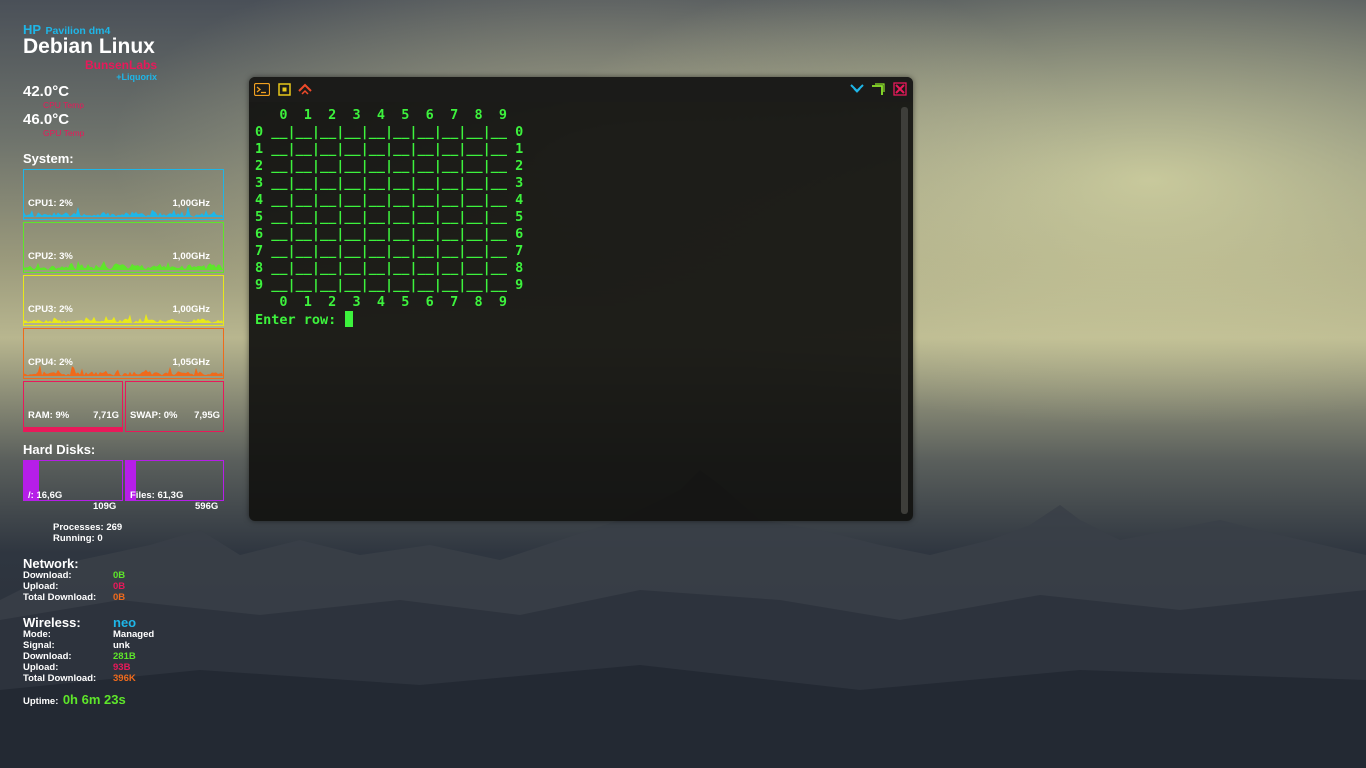  I want to click on cpu3-sparkline, so click(123, 318).